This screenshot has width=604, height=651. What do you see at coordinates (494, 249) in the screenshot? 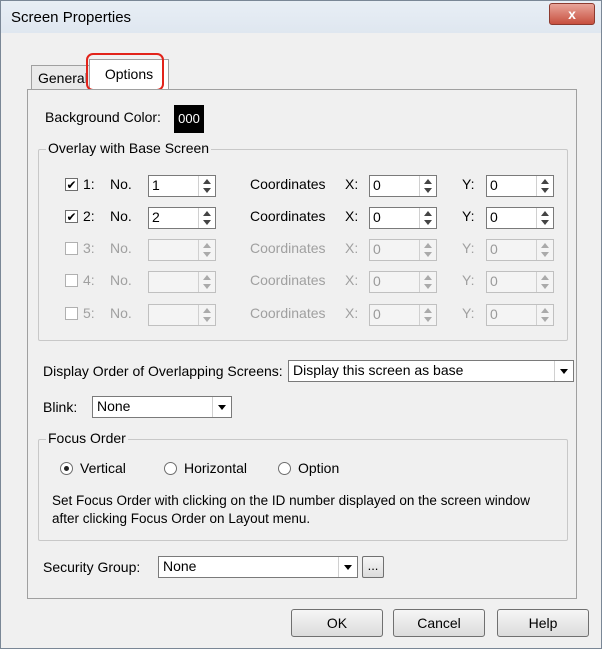
I see `overlay-y-value-3: 0` at bounding box center [494, 249].